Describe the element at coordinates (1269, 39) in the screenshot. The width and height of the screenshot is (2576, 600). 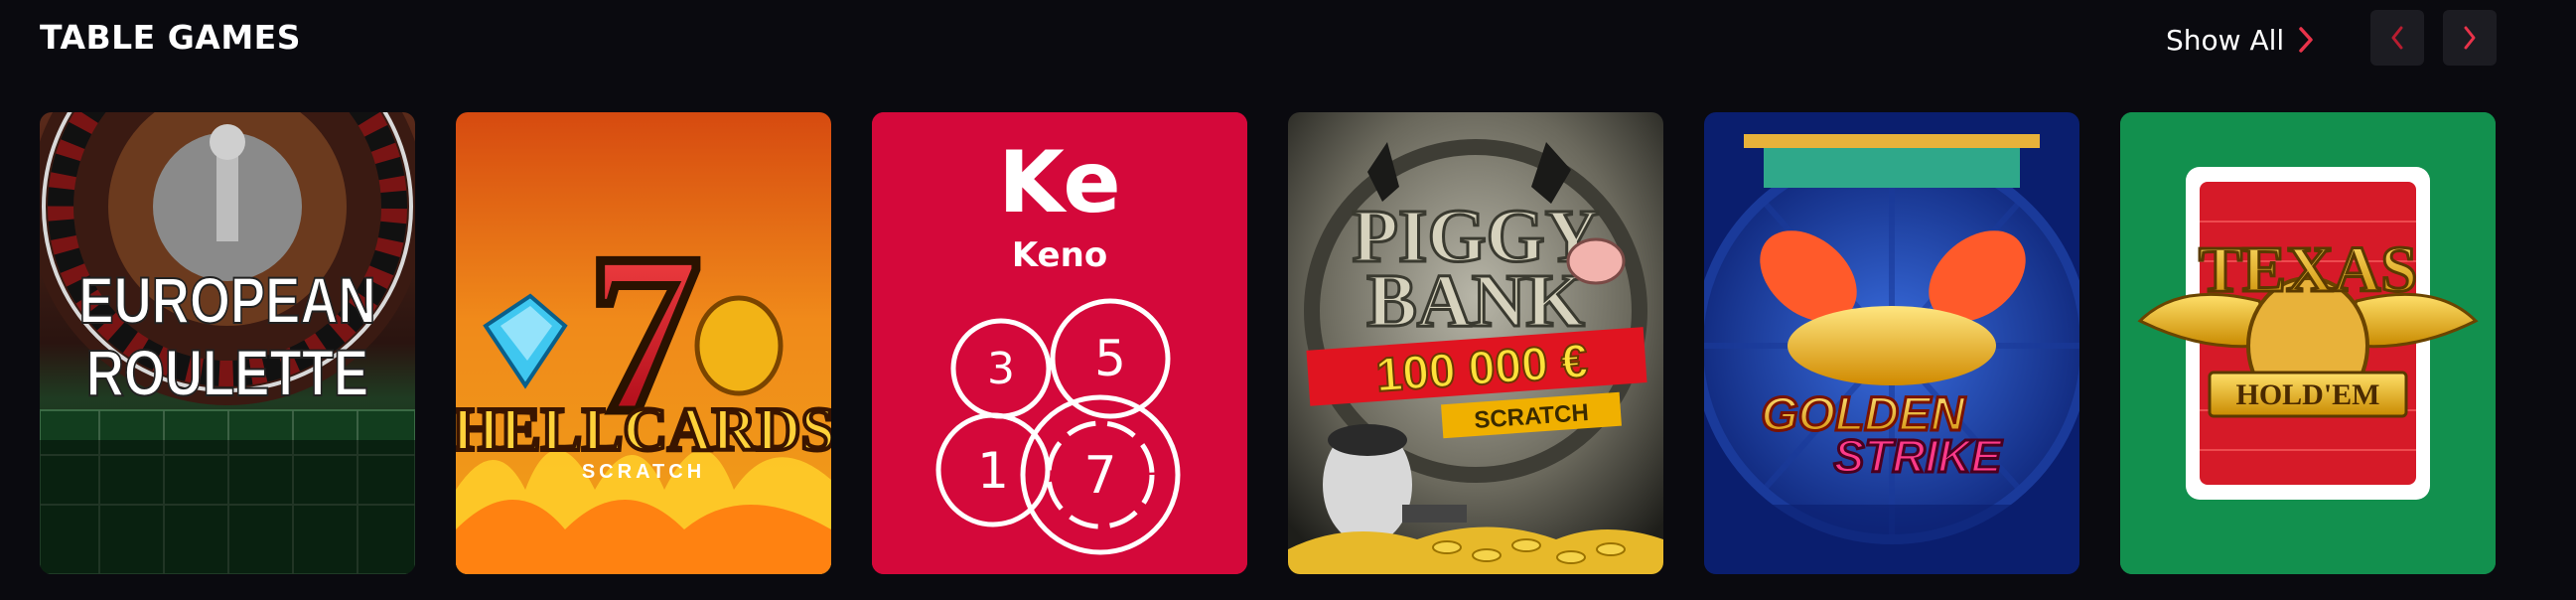
I see `section-header: TABLE GAMES Show All` at that location.